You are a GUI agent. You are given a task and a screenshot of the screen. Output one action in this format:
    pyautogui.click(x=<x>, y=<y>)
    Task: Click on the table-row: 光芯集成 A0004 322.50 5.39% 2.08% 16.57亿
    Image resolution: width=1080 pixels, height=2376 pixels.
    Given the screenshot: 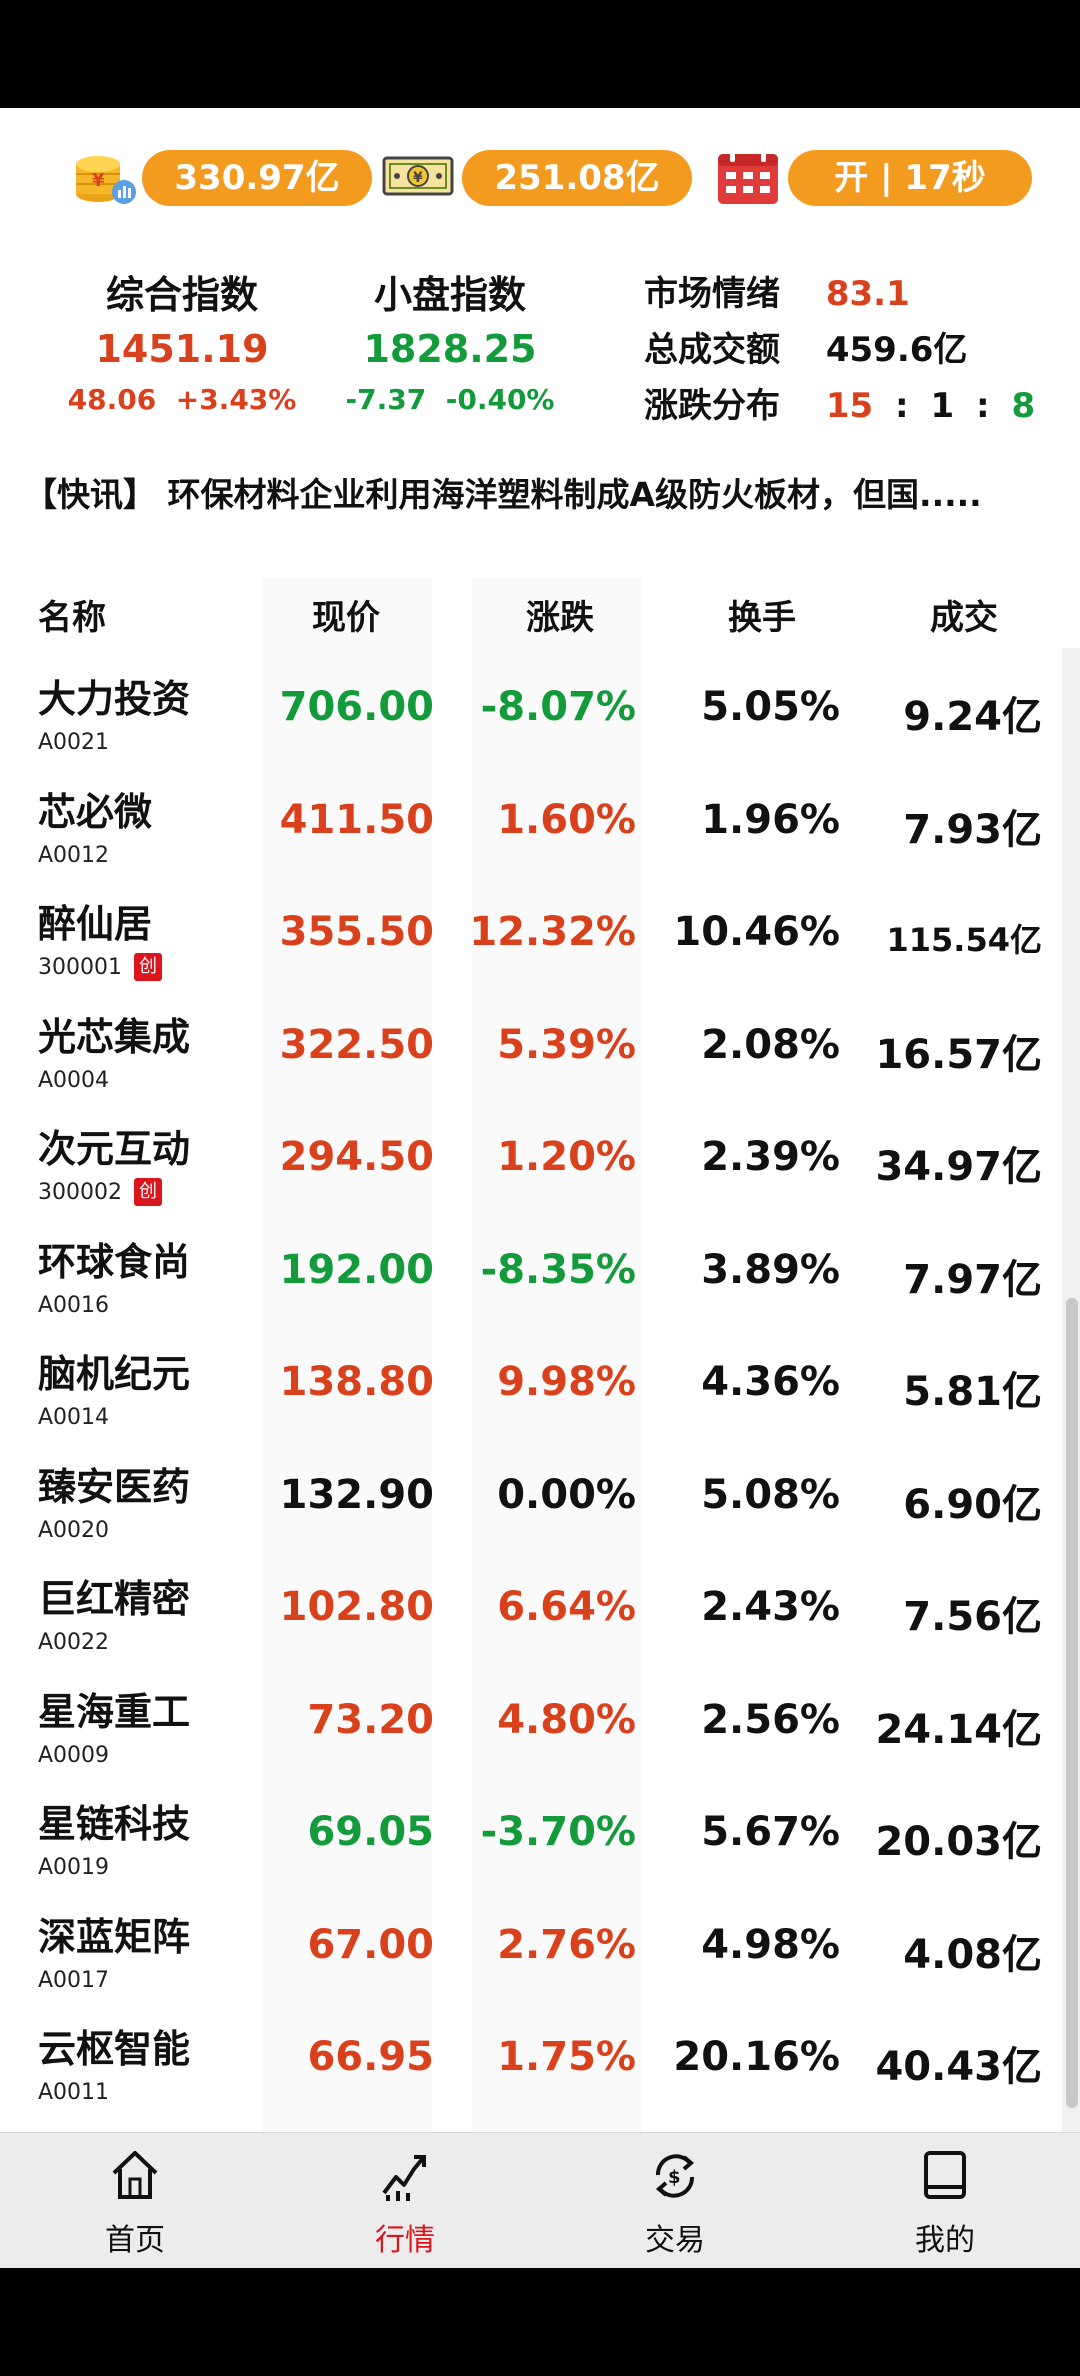 What is the action you would take?
    pyautogui.click(x=530, y=1050)
    